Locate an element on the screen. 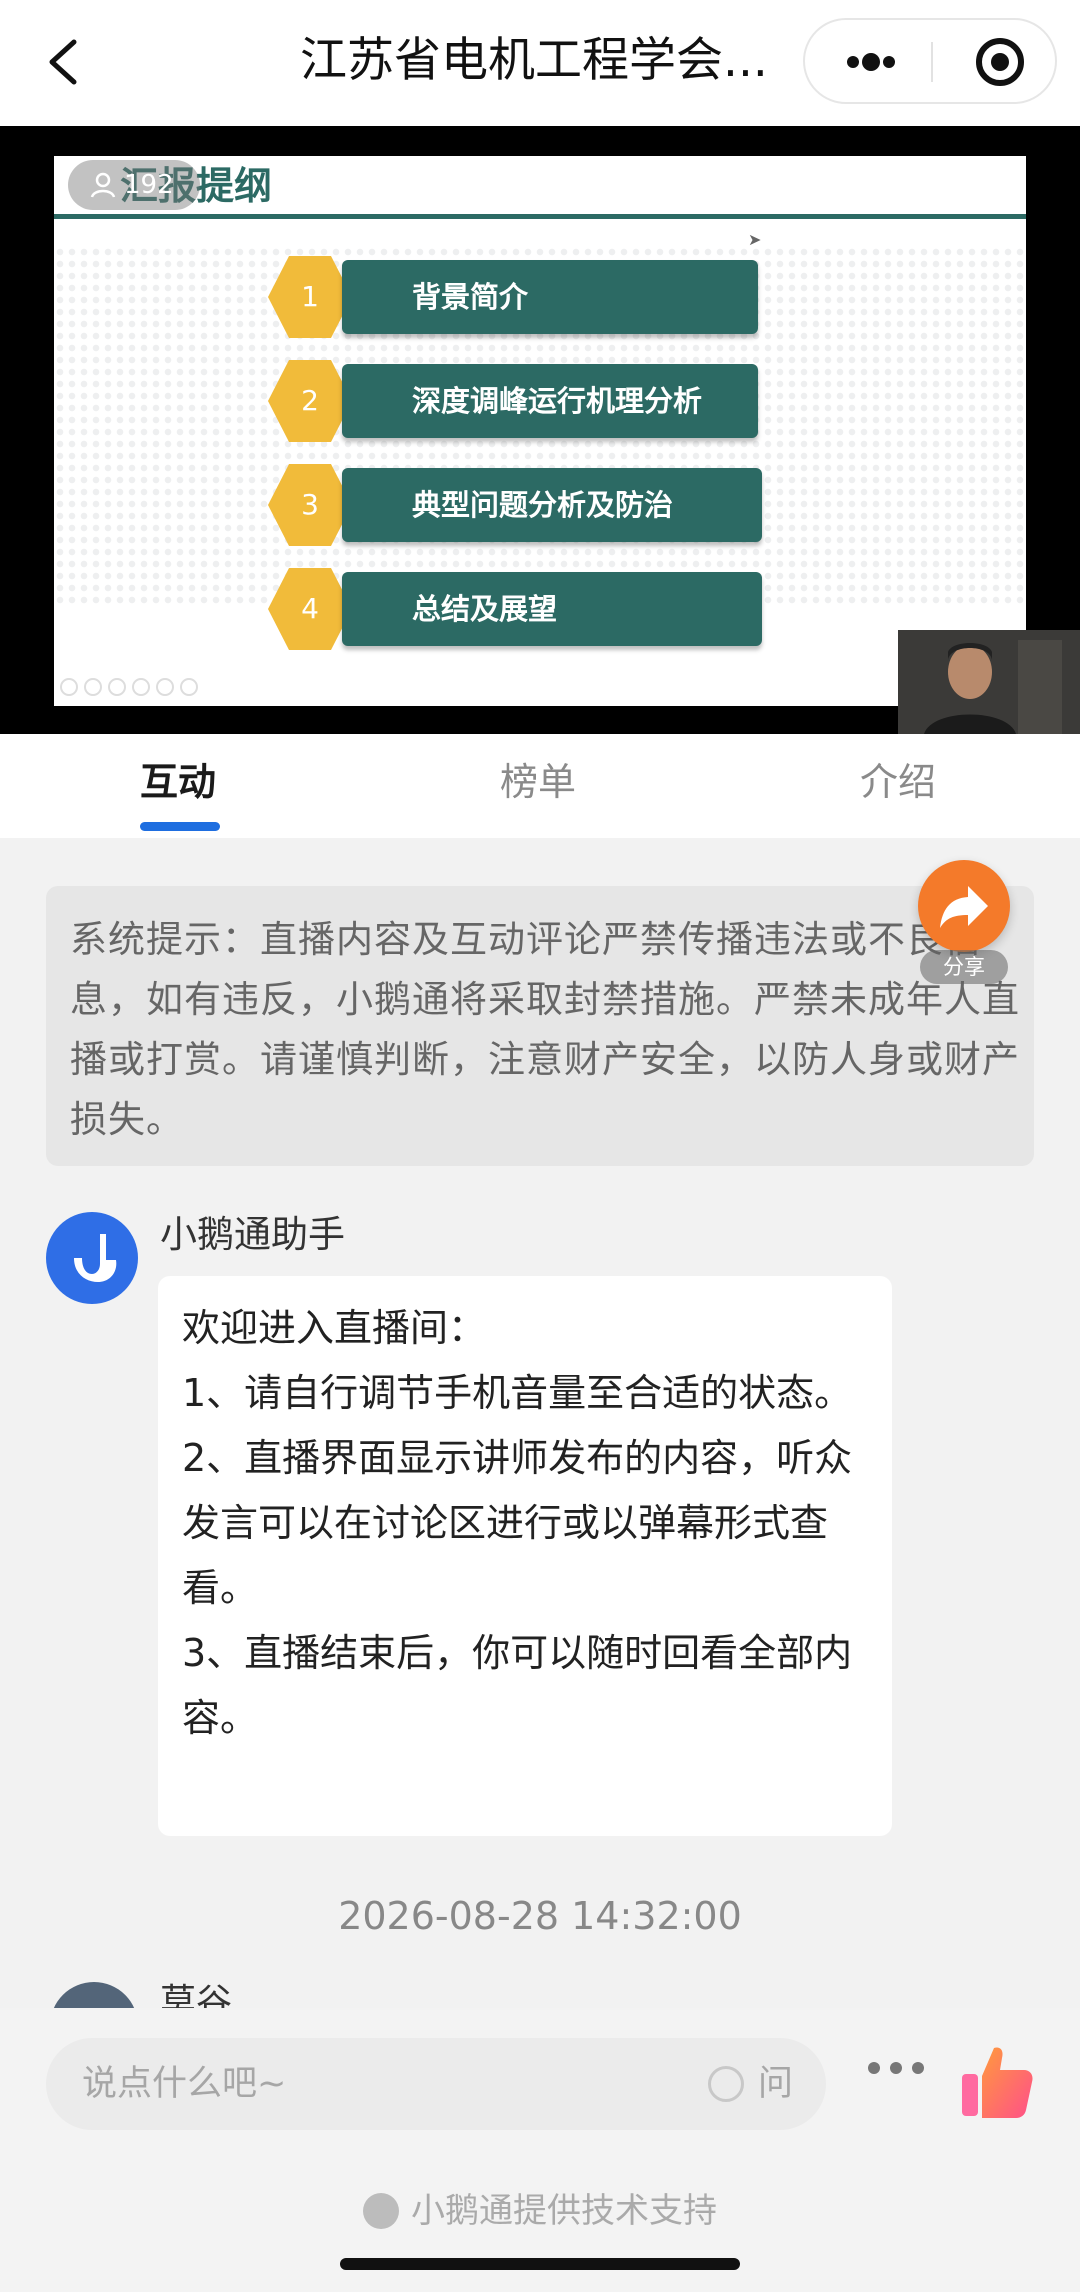 The width and height of the screenshot is (1080, 2292). outline-item: 1 背景简介 is located at coordinates (542, 297).